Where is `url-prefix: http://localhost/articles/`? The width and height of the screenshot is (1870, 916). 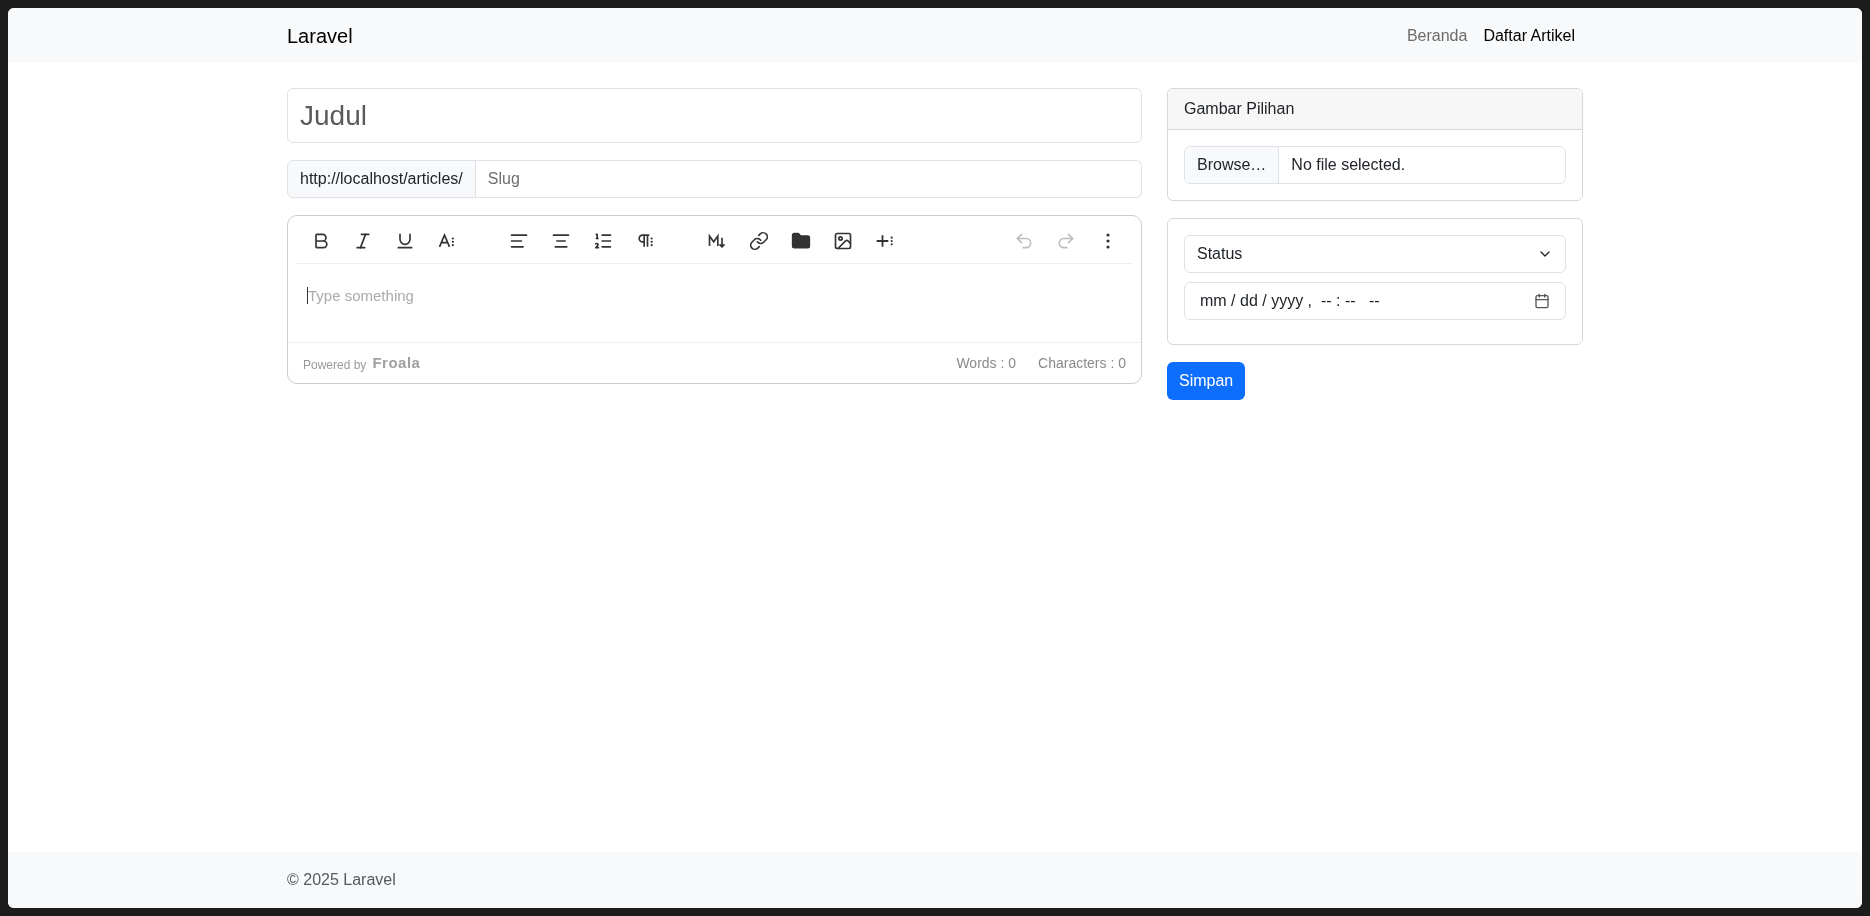 url-prefix: http://localhost/articles/ is located at coordinates (381, 179).